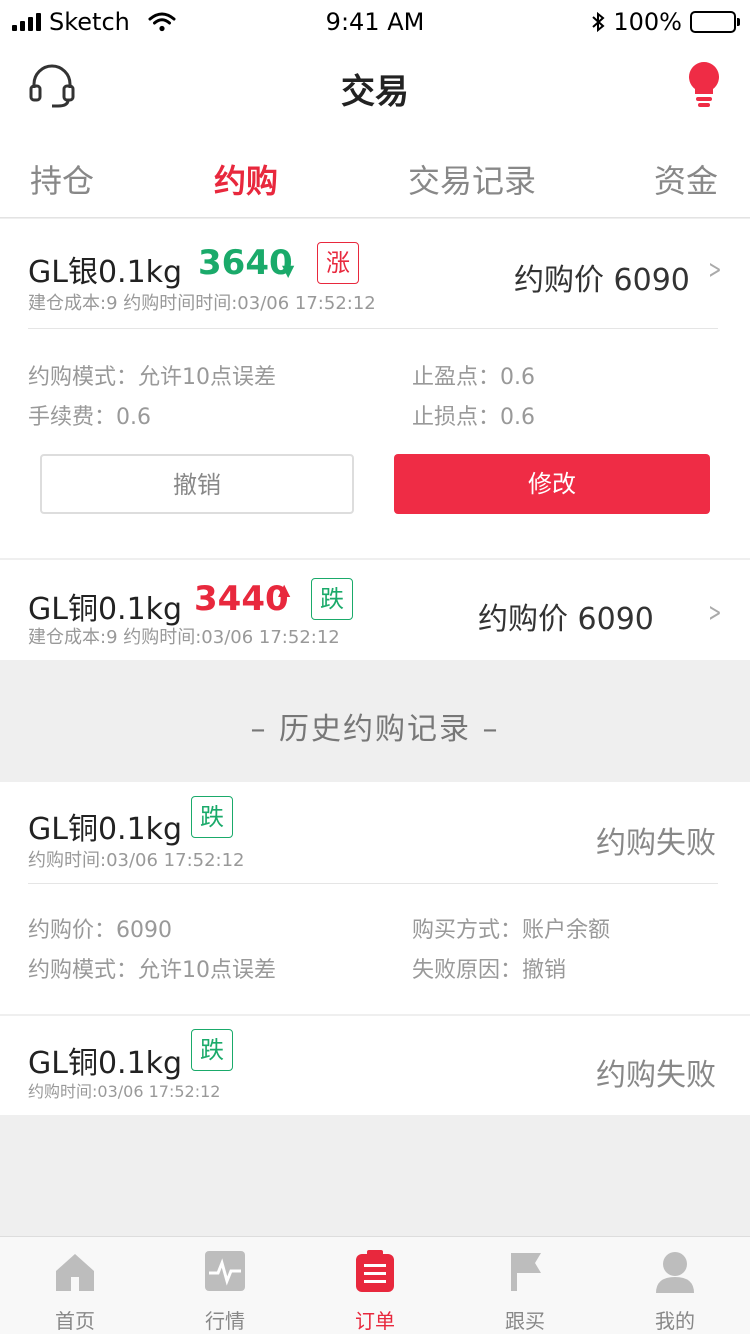 Image resolution: width=750 pixels, height=1334 pixels. Describe the element at coordinates (552, 484) in the screenshot. I see `modify-button: 修改` at that location.